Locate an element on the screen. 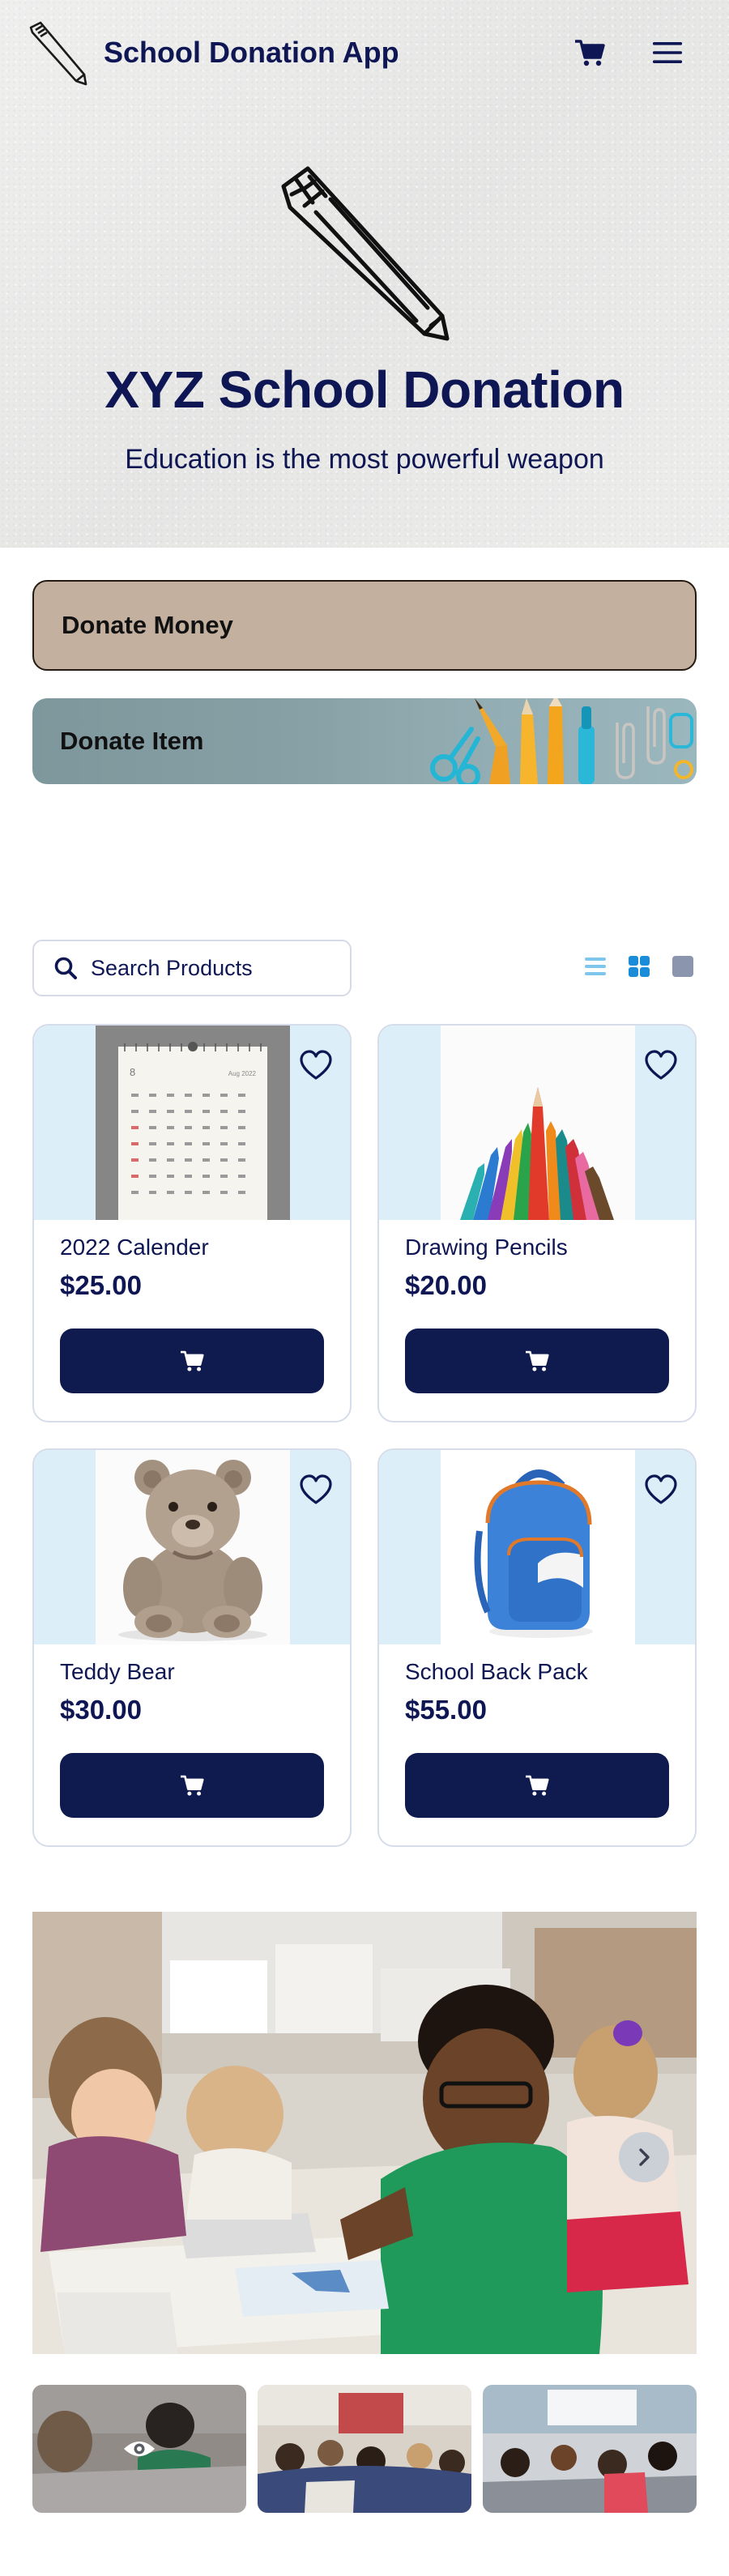 The width and height of the screenshot is (729, 2576). list-view-icon is located at coordinates (595, 966).